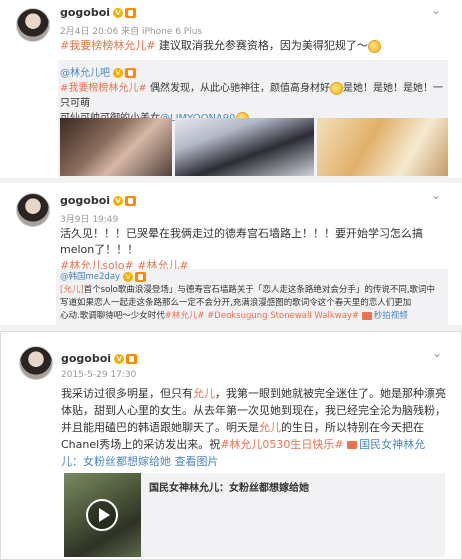  I want to click on video-title: 国民女神林允儿：女粉丝都想嫁给她, so click(229, 488).